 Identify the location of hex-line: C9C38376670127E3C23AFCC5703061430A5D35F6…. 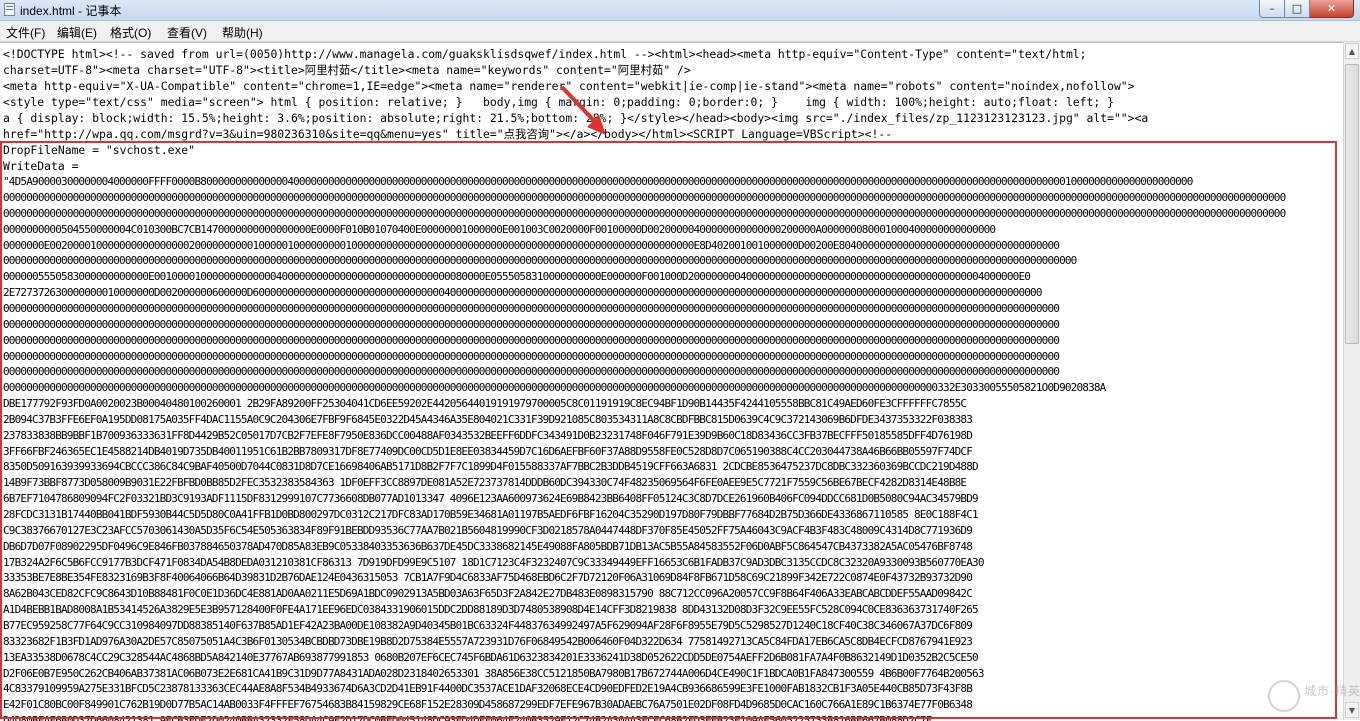
(488, 530).